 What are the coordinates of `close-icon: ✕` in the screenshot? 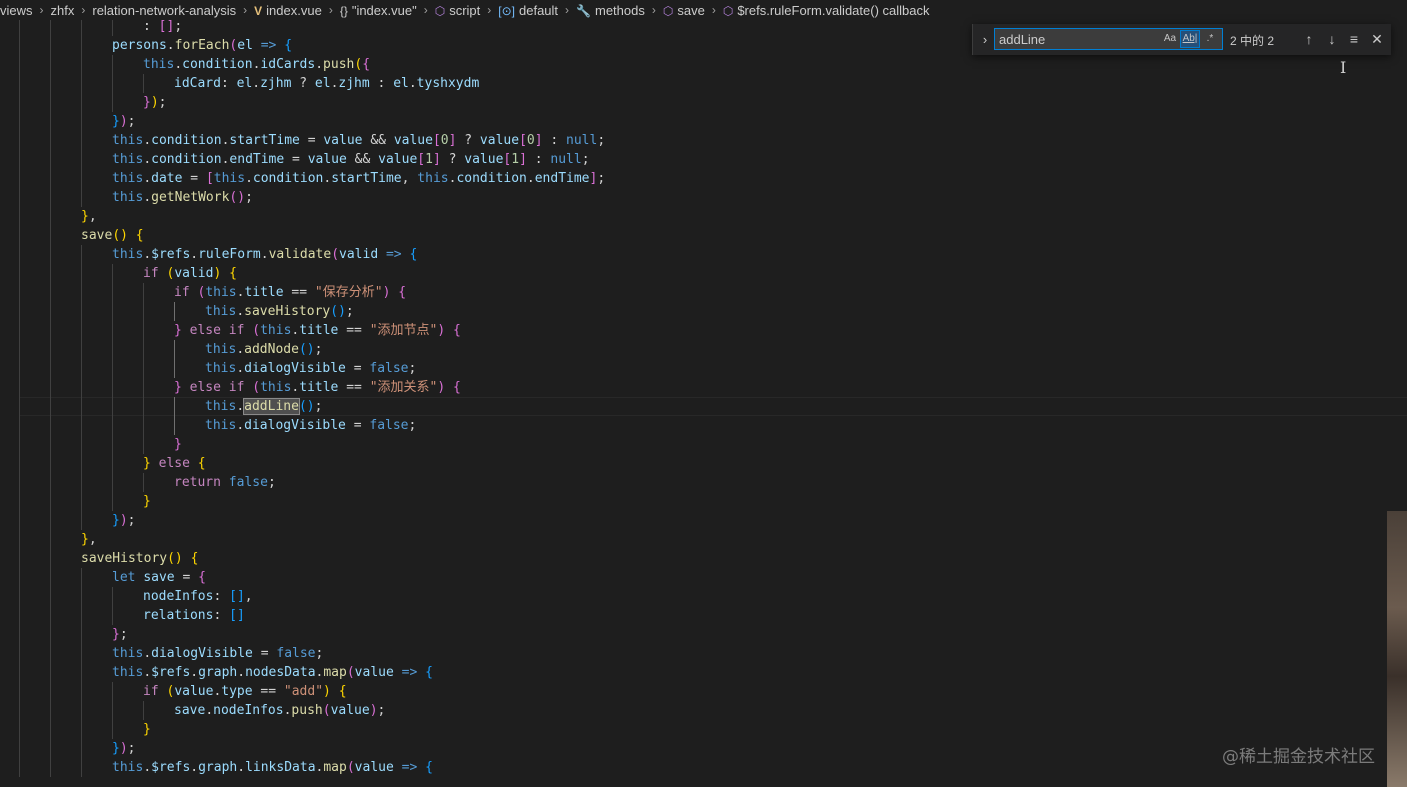 It's located at (1377, 39).